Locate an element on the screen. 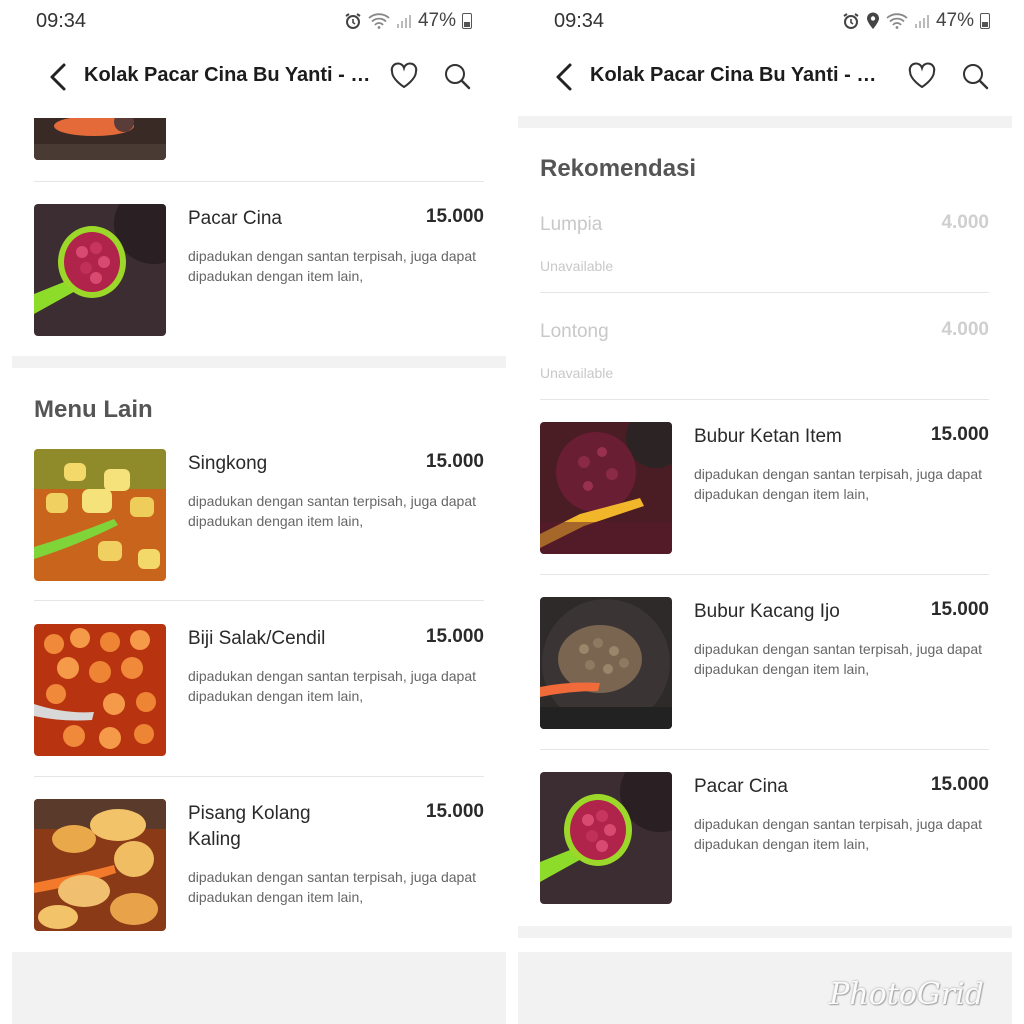 This screenshot has height=1024, width=1024. panel-gutter is located at coordinates (512, 512).